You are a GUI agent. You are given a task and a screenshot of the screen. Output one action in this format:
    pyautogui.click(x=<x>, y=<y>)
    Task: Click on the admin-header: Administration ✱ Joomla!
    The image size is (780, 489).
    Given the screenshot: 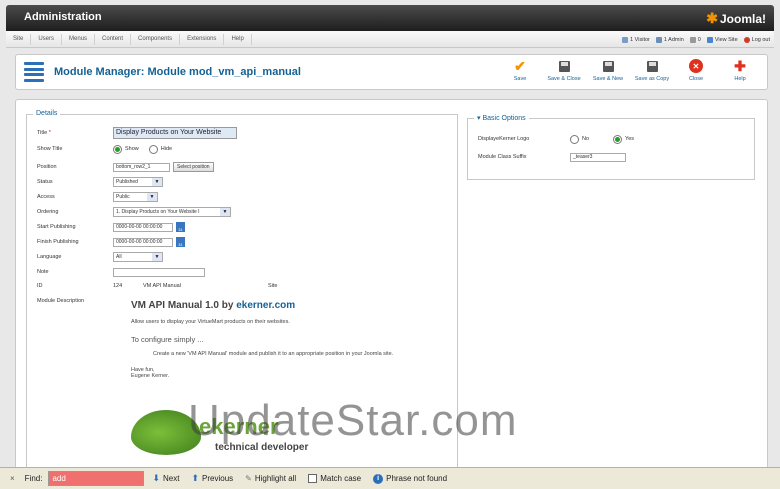 What is the action you would take?
    pyautogui.click(x=390, y=18)
    